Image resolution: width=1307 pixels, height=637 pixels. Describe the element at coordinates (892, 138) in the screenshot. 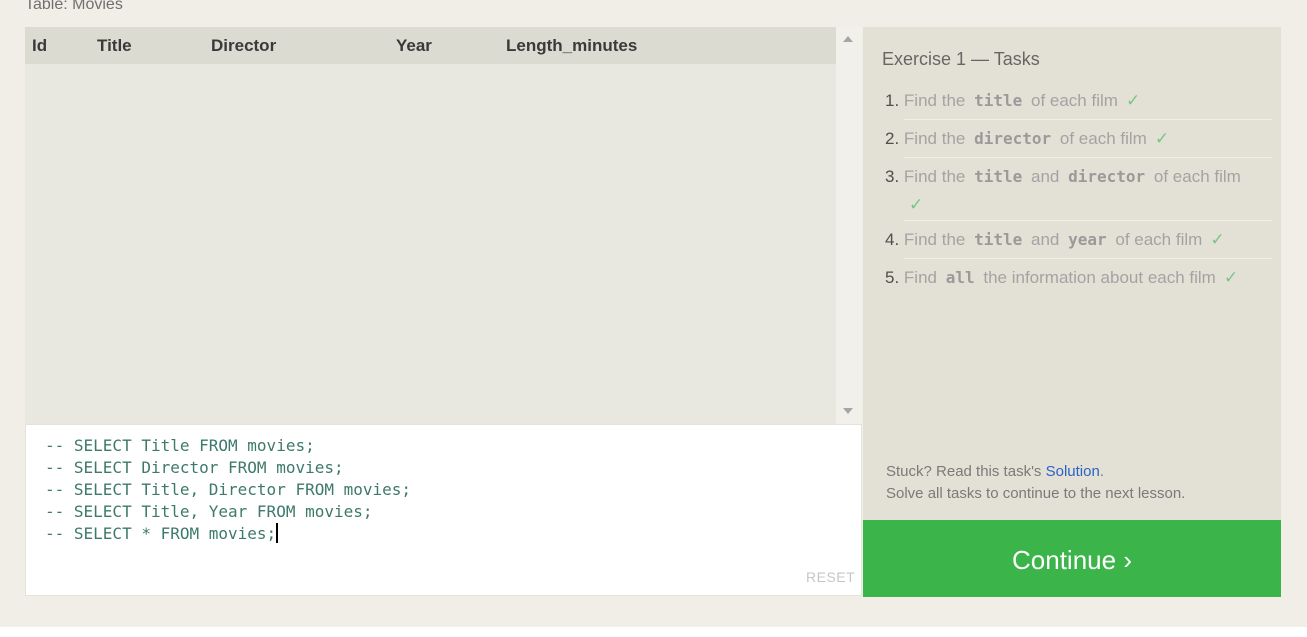

I see `task-number: 2.` at that location.